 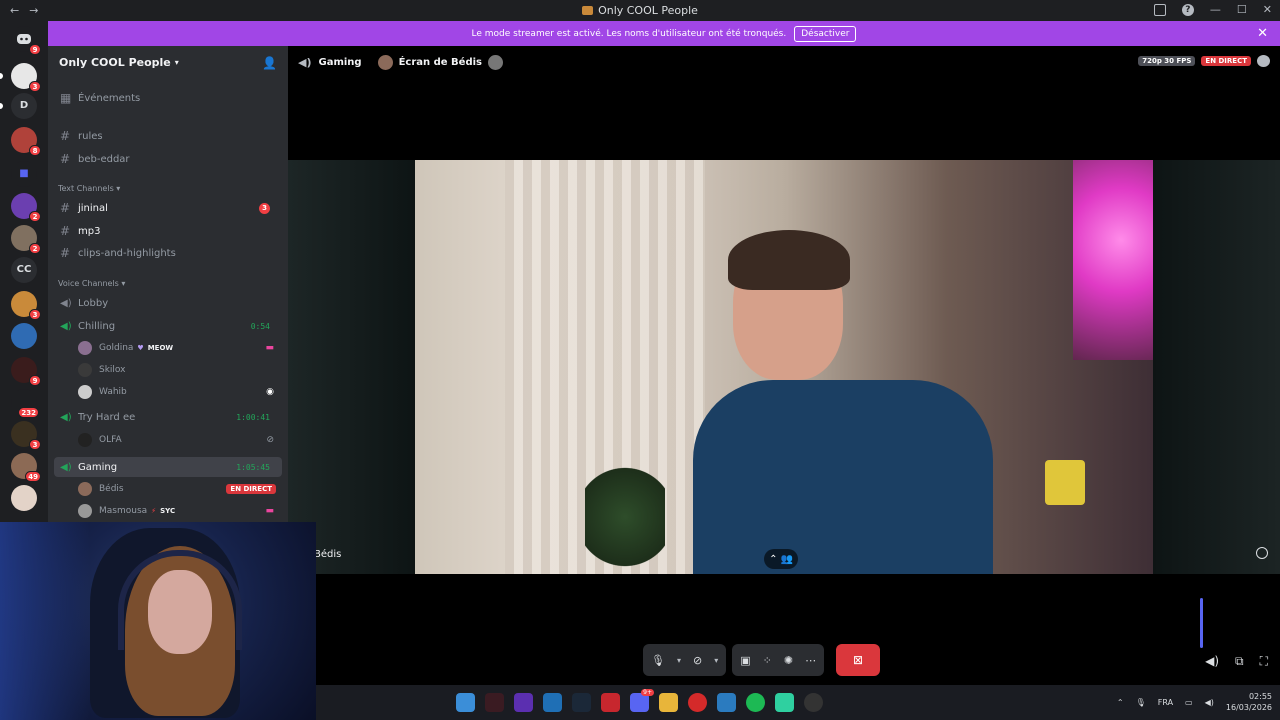 What do you see at coordinates (1215, 9) in the screenshot?
I see `minimize-button: —` at bounding box center [1215, 9].